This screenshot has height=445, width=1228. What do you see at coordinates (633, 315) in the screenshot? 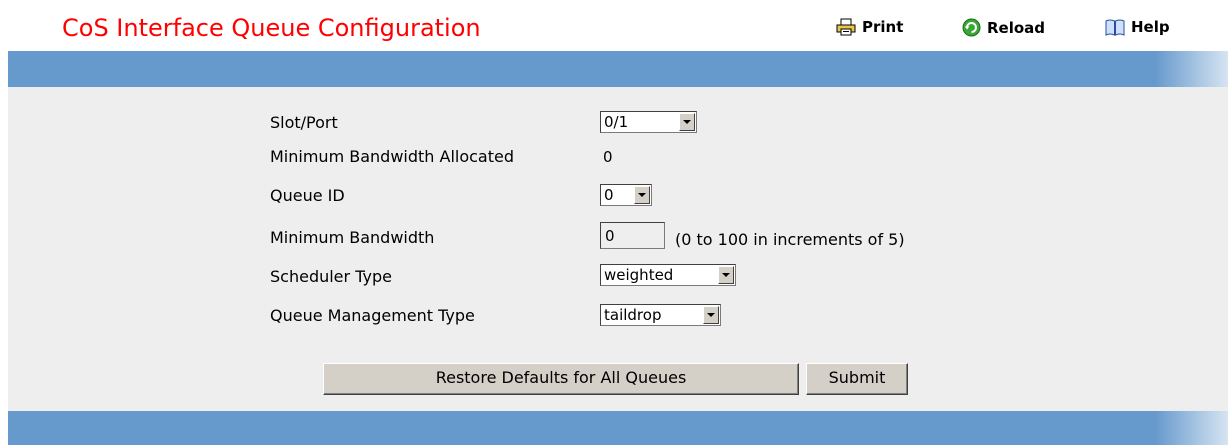
I see `queue-mgmt-type-value: taildrop` at bounding box center [633, 315].